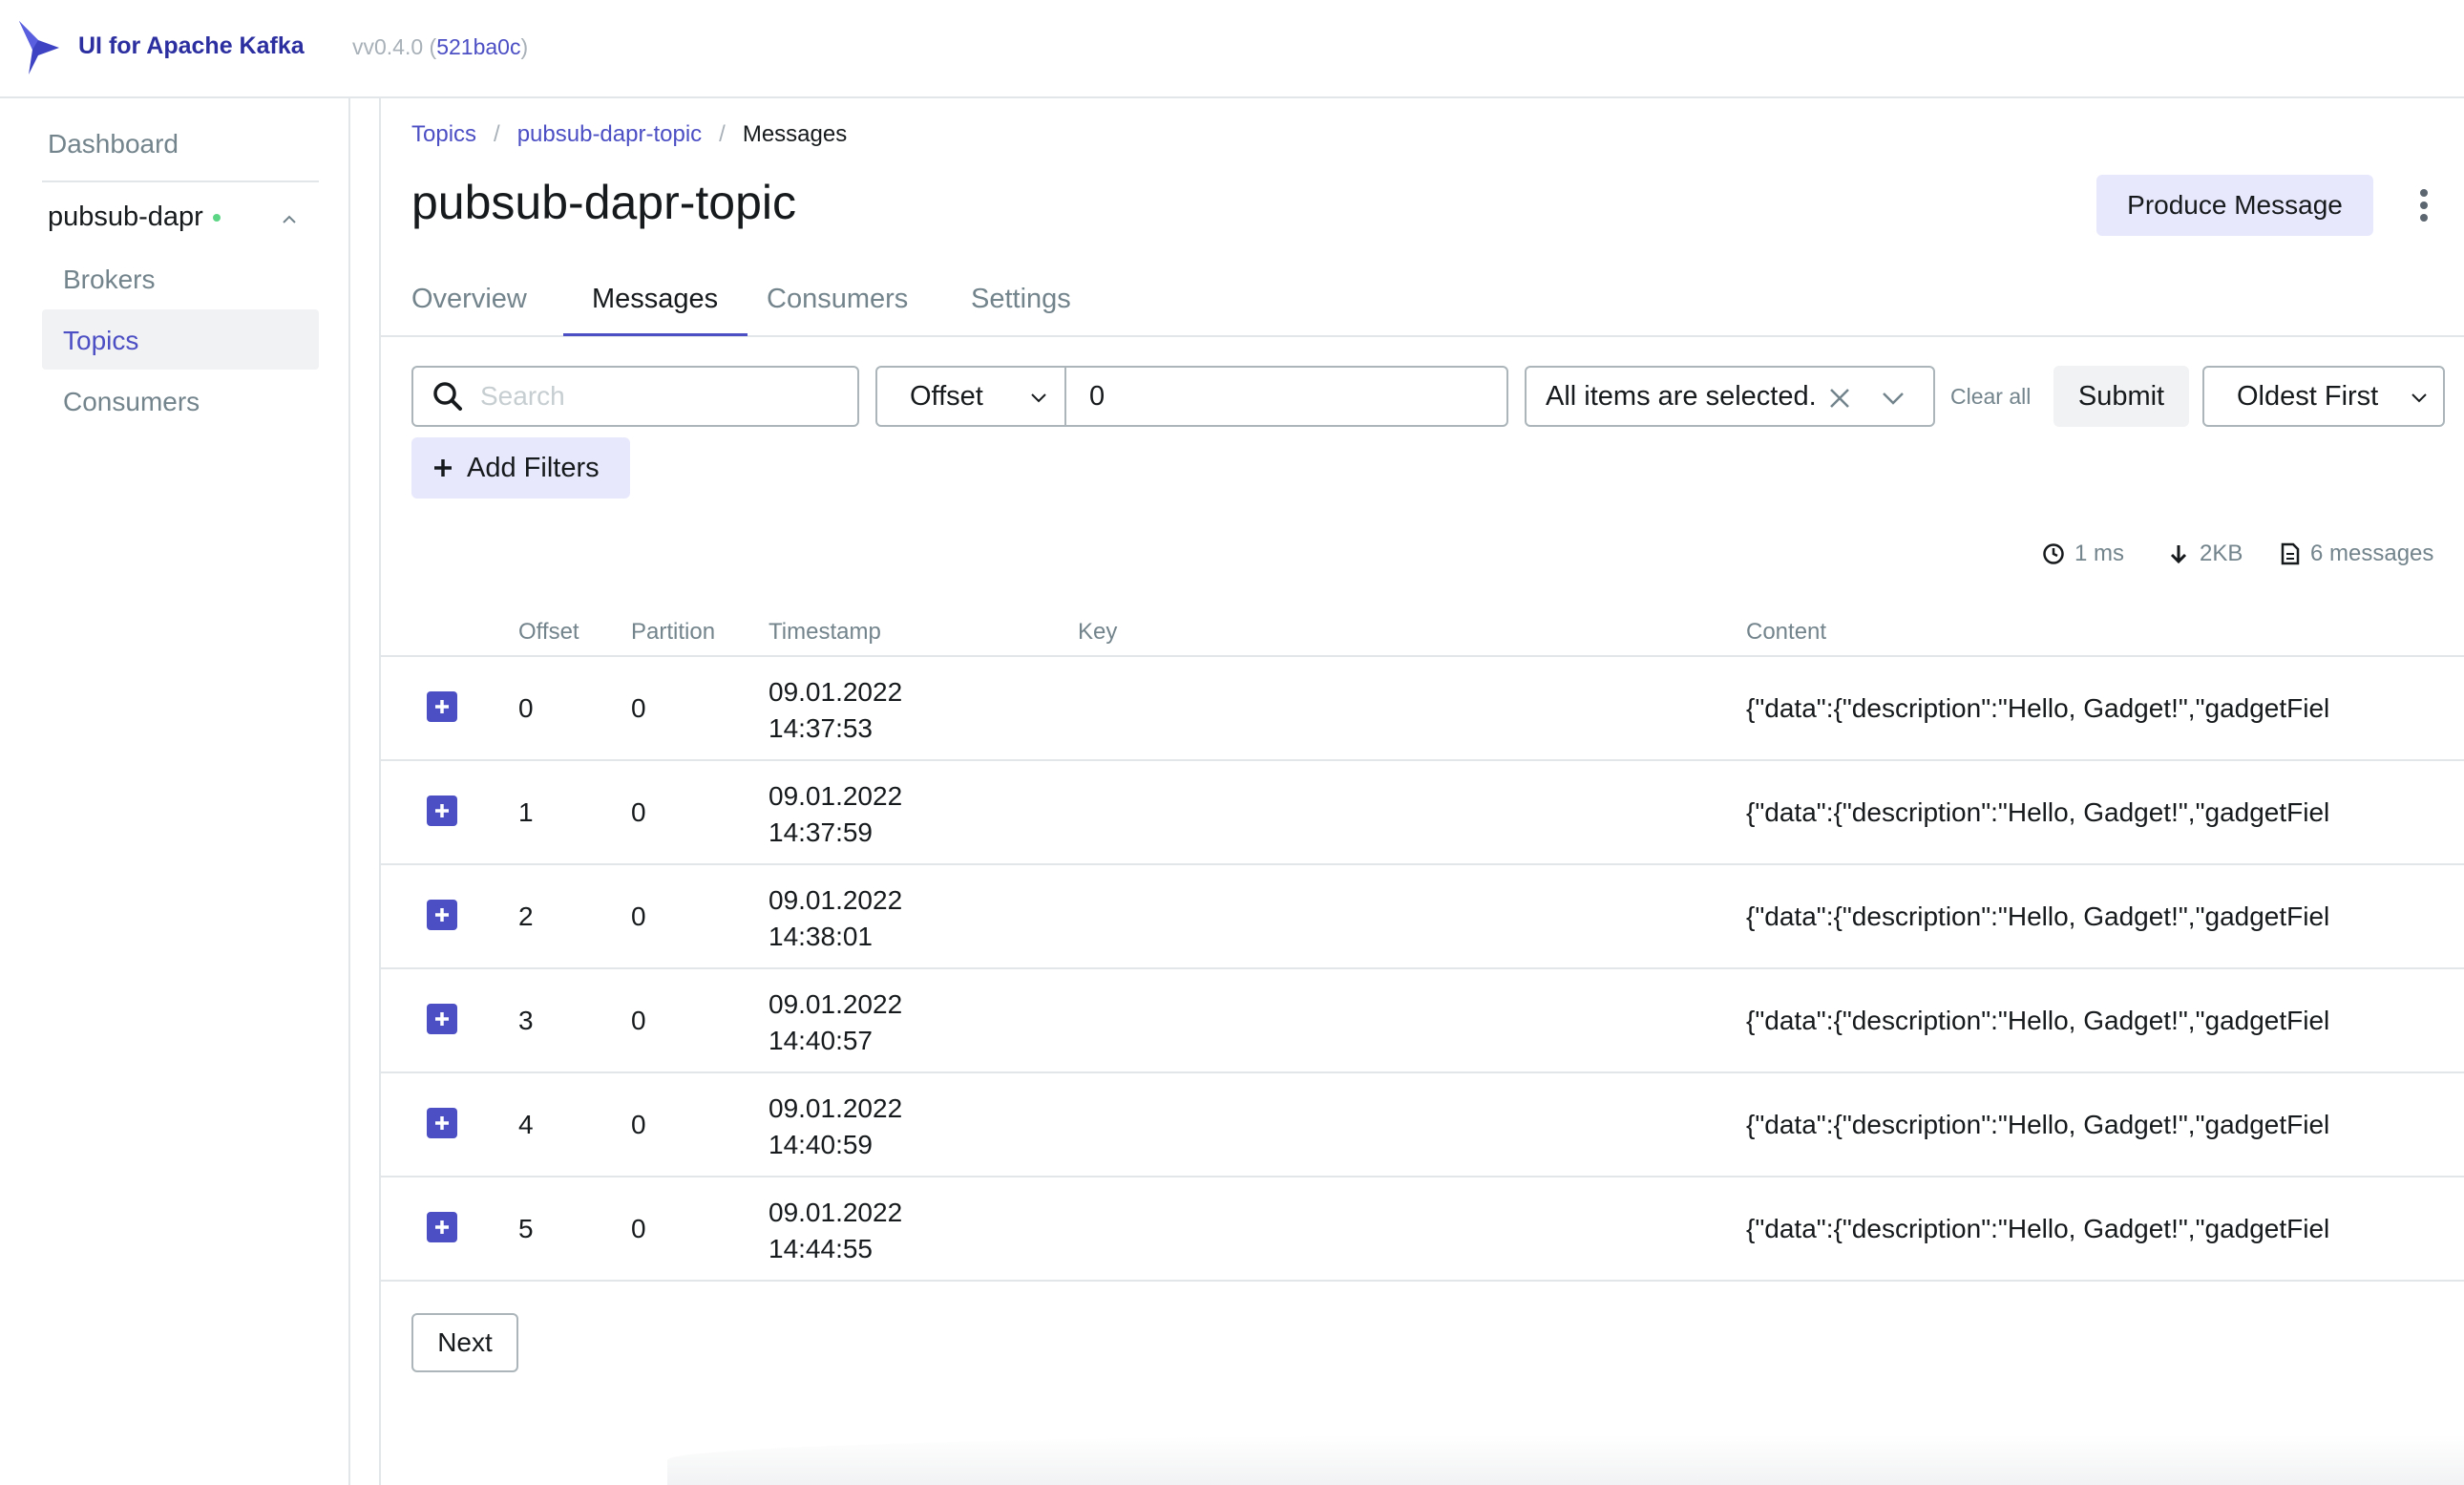  What do you see at coordinates (1232, 49) in the screenshot?
I see `top-bar: UI for Apache Kafka vv0.4.0 (521ba0c)` at bounding box center [1232, 49].